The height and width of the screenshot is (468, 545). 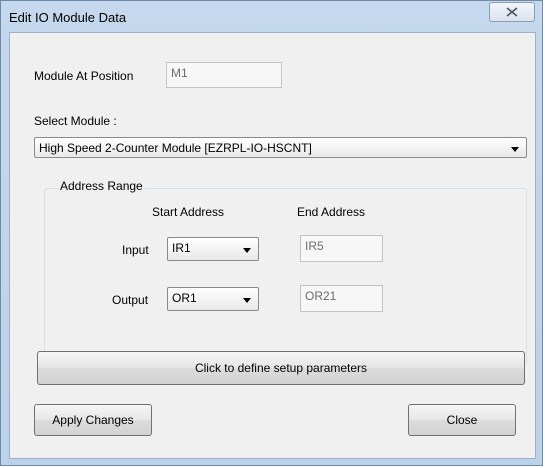 I want to click on close-button: Close, so click(x=462, y=420).